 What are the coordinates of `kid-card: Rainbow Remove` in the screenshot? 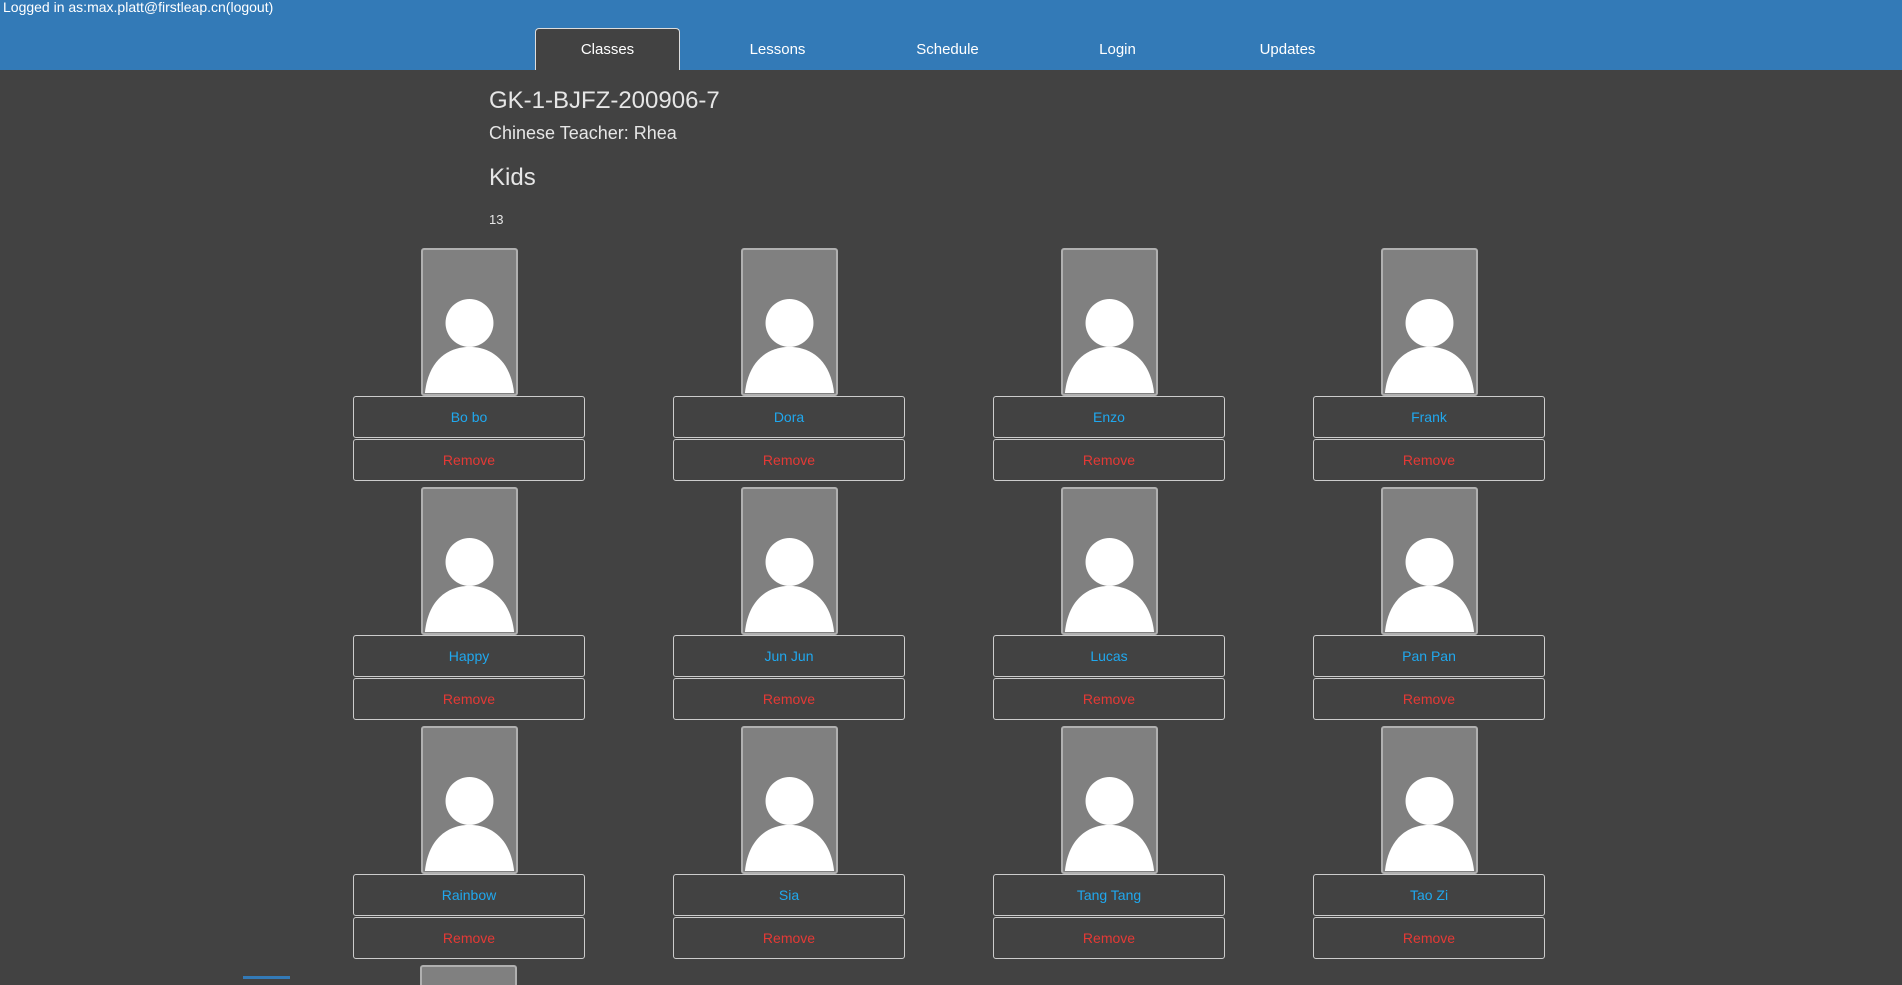 It's located at (469, 842).